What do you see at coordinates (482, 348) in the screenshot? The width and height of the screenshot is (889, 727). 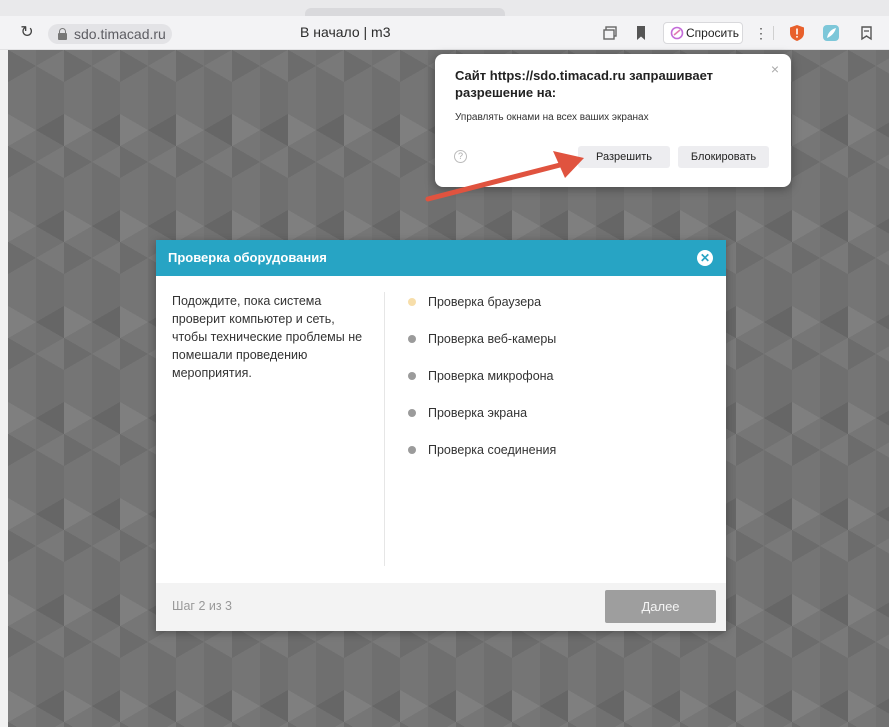 I see `check-item-webcam: Проверка веб-камеры` at bounding box center [482, 348].